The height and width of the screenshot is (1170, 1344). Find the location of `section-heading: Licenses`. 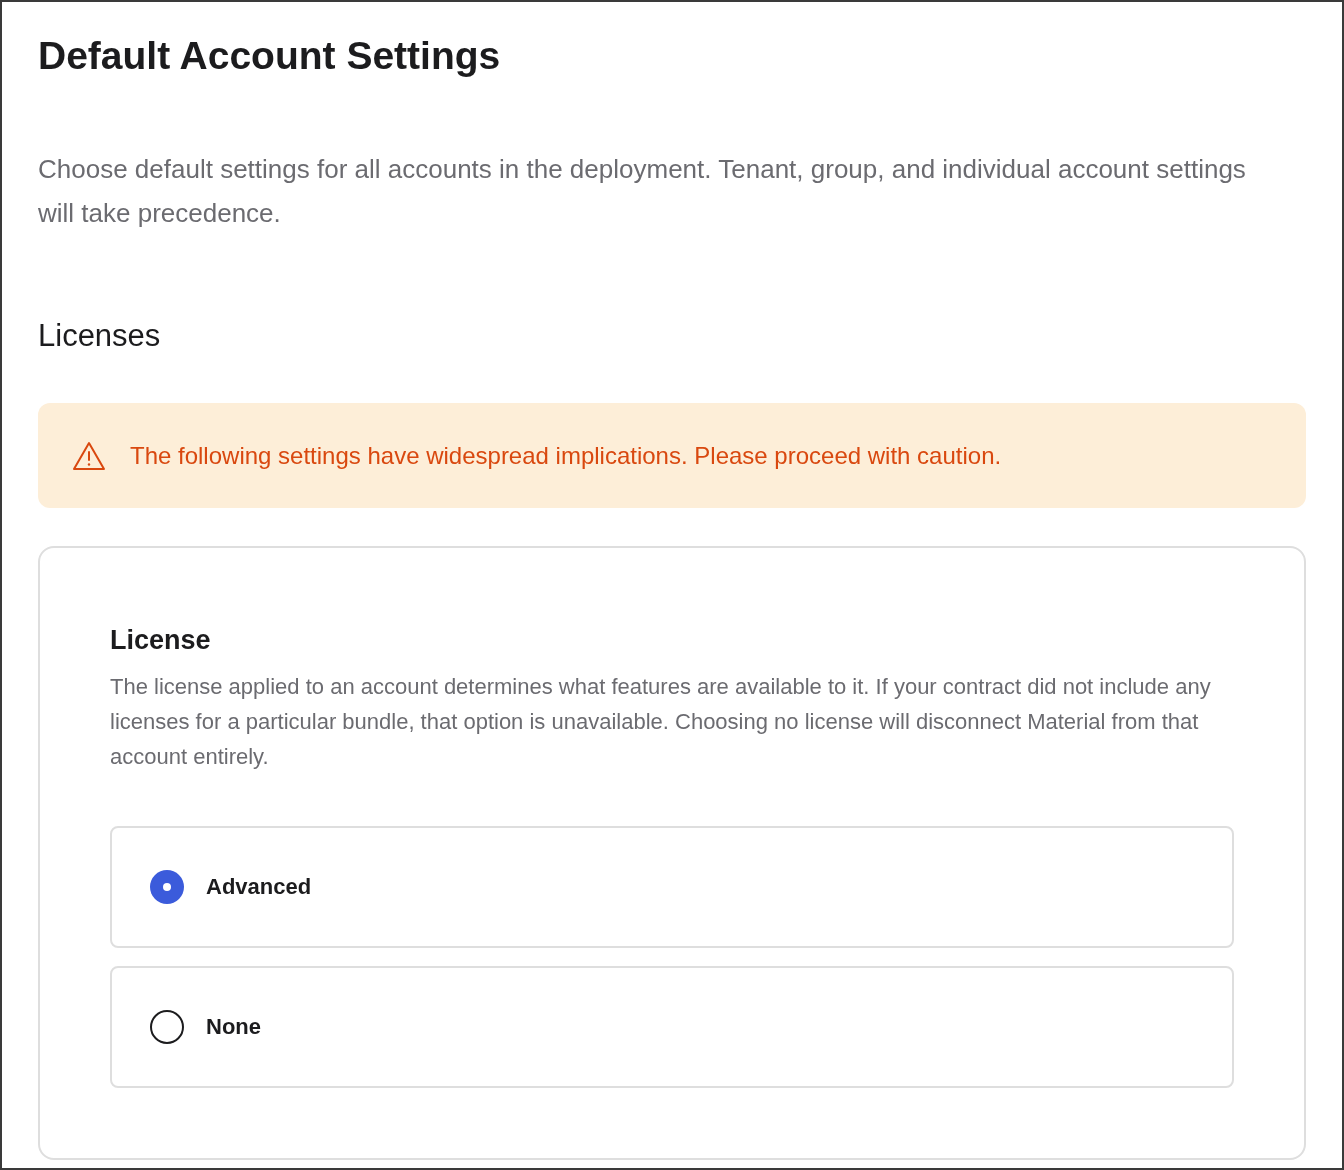

section-heading: Licenses is located at coordinates (100, 335).